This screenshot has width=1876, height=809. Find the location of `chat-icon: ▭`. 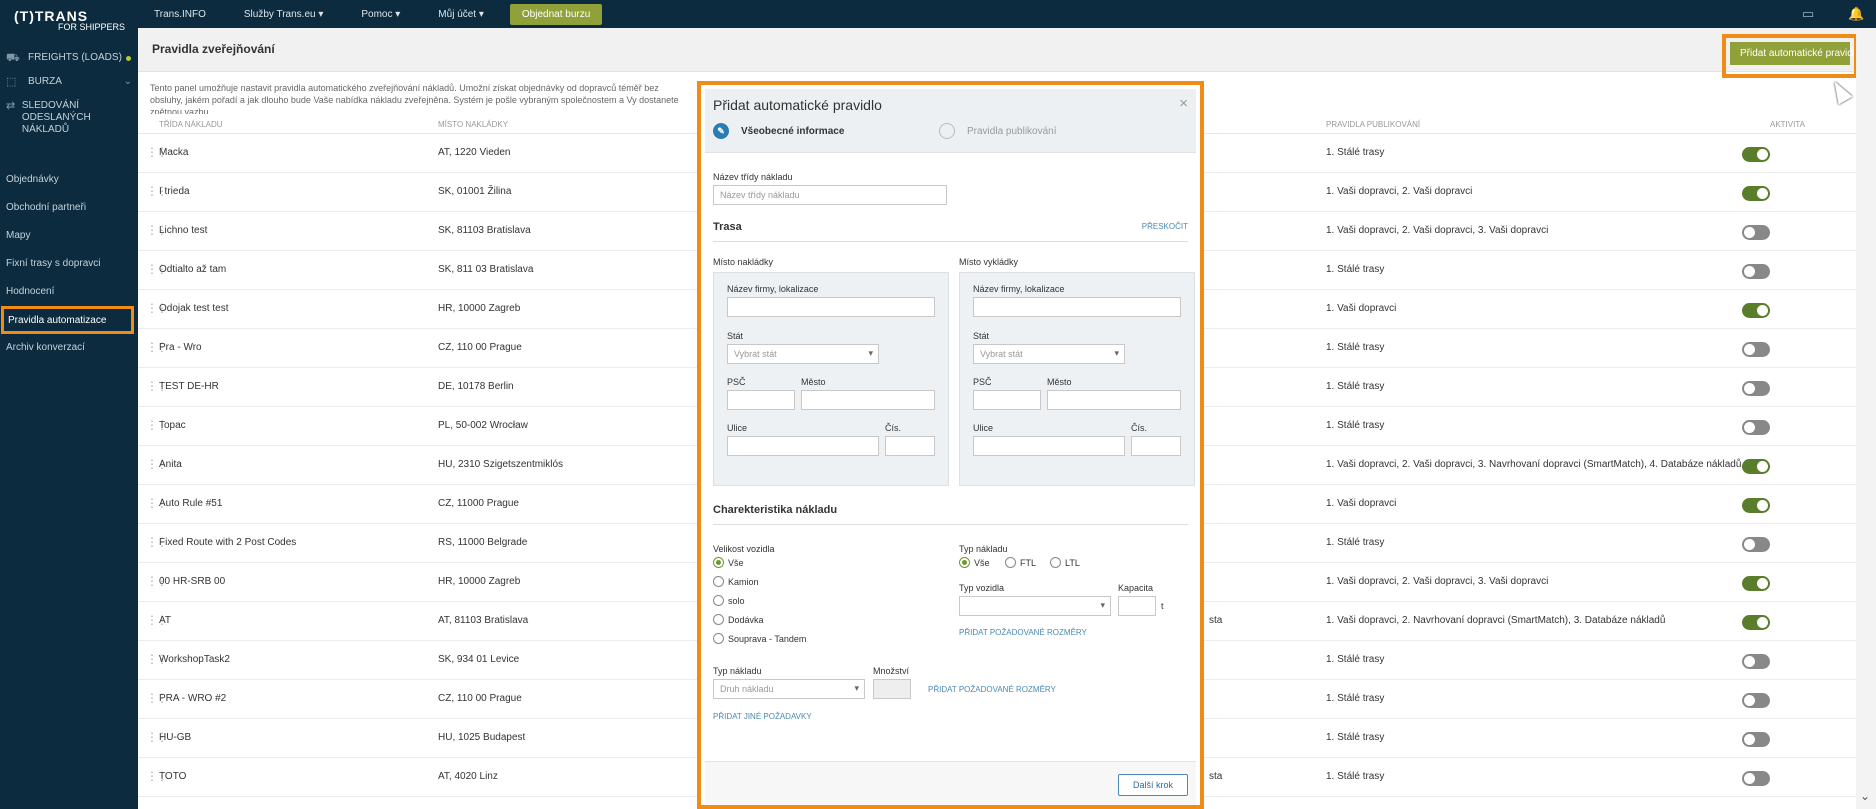

chat-icon: ▭ is located at coordinates (1808, 14).